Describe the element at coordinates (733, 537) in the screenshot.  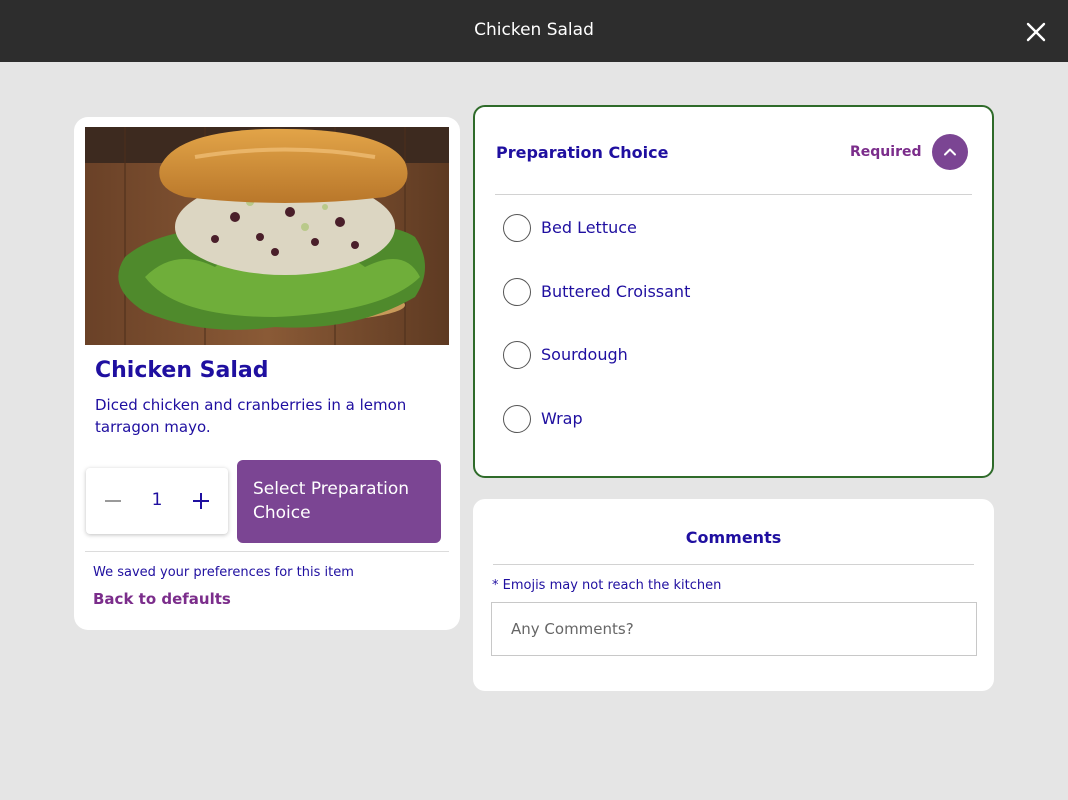
I see `comments-title: Comments` at that location.